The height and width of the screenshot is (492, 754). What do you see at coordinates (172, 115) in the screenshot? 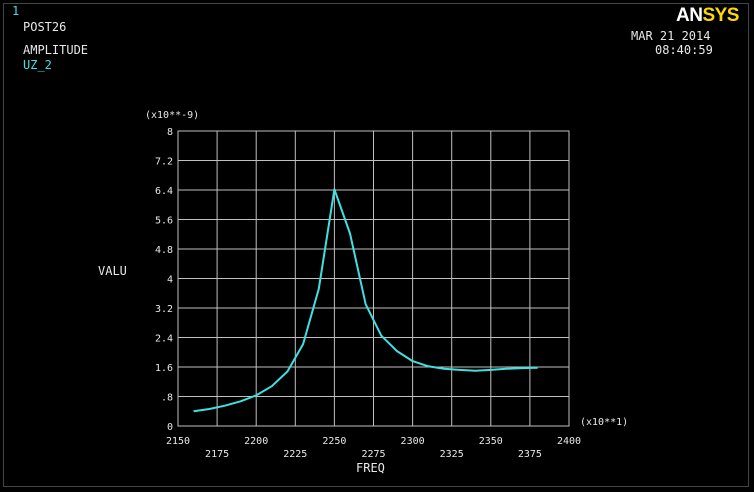
I see `y-multiplier: (x10**-9)` at bounding box center [172, 115].